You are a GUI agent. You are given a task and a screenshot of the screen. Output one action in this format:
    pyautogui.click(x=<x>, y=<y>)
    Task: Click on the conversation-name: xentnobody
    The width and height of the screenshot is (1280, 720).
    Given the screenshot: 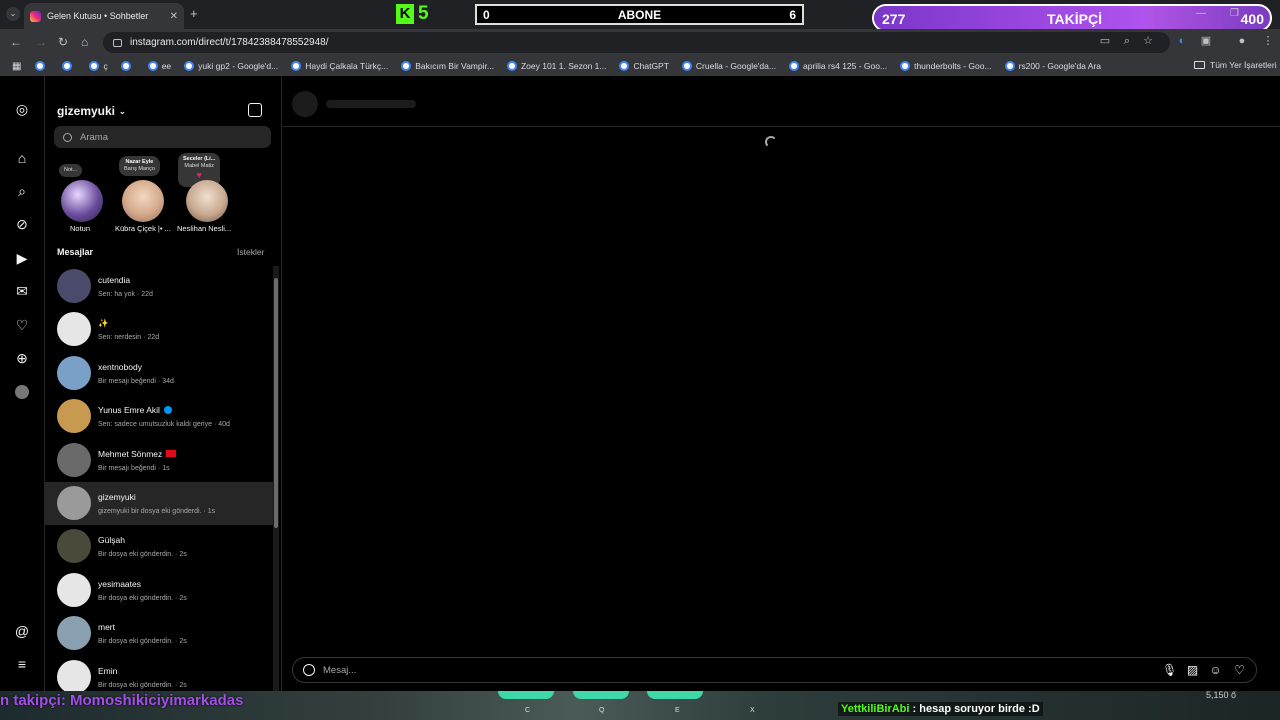 What is the action you would take?
    pyautogui.click(x=120, y=366)
    